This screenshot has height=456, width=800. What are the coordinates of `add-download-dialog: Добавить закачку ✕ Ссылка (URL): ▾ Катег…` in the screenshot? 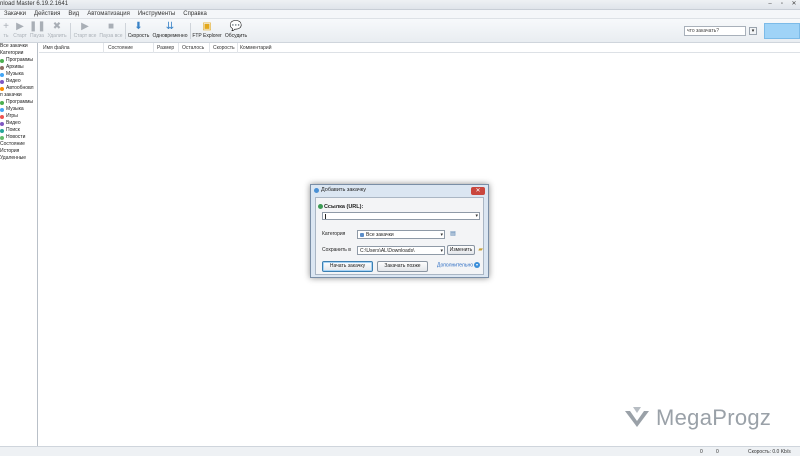 It's located at (399, 231).